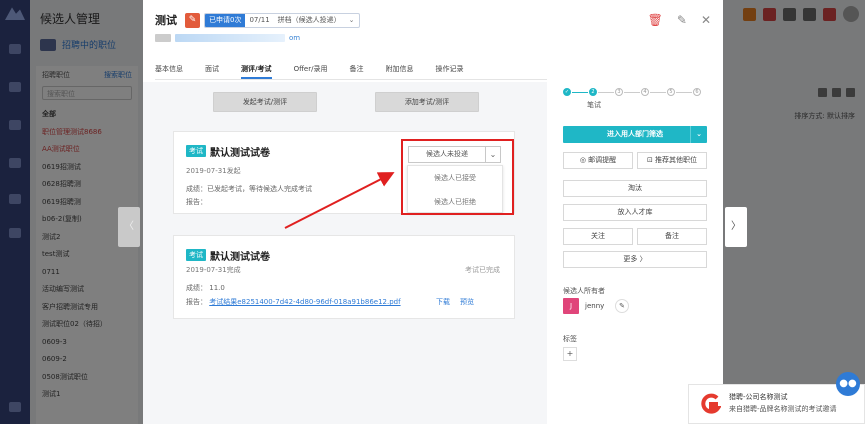 Image resolution: width=865 pixels, height=424 pixels. Describe the element at coordinates (399, 69) in the screenshot. I see `tab-5: 附加信息` at that location.